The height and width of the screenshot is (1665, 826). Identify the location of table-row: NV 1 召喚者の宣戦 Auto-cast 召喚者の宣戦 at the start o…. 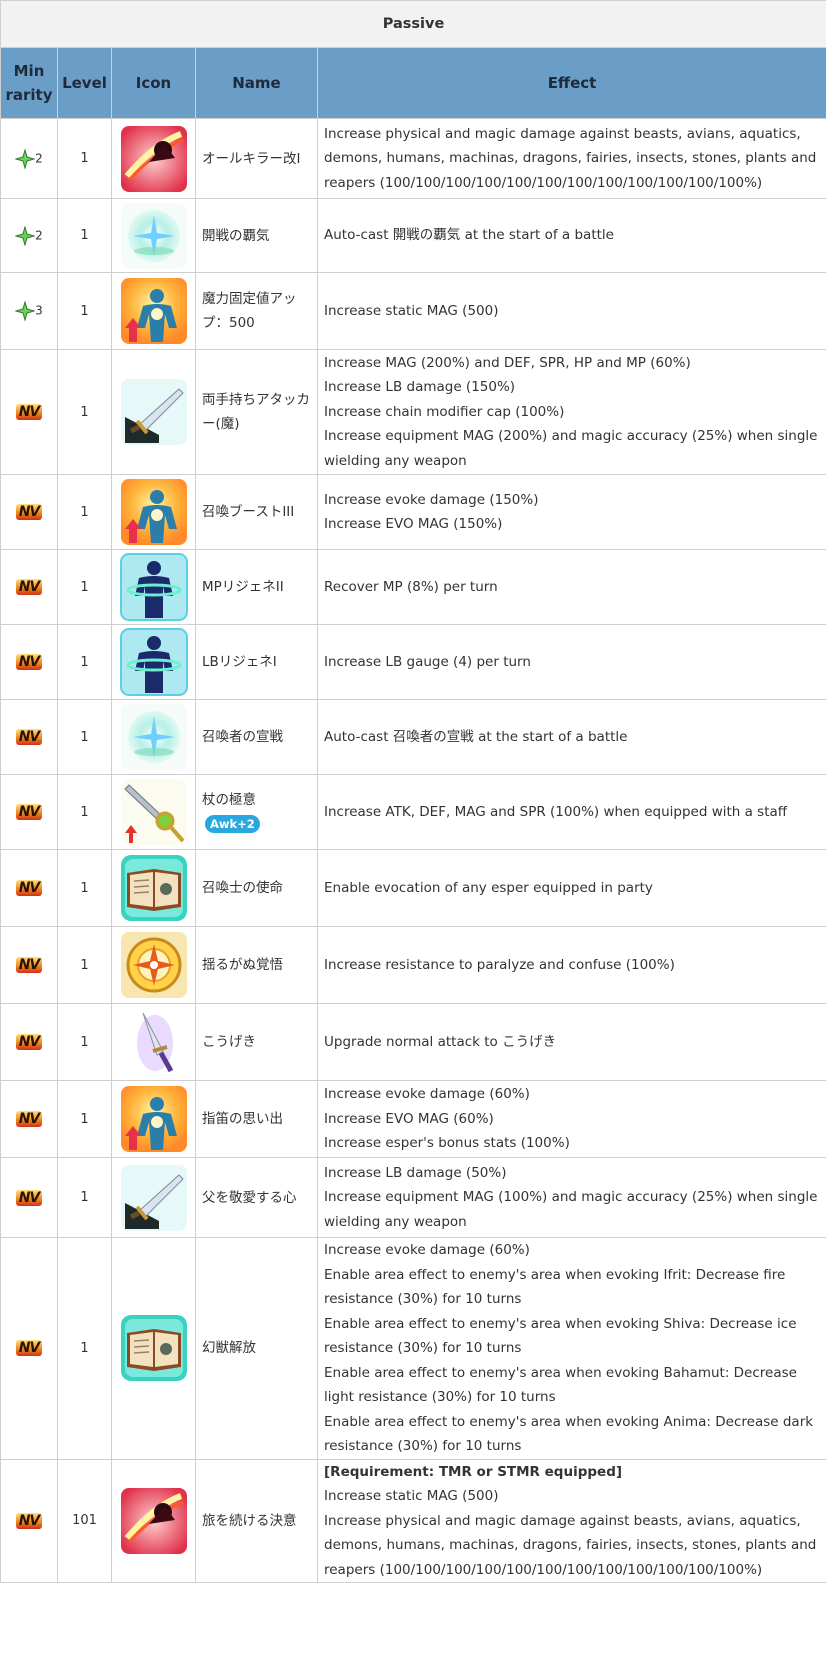
(413, 737).